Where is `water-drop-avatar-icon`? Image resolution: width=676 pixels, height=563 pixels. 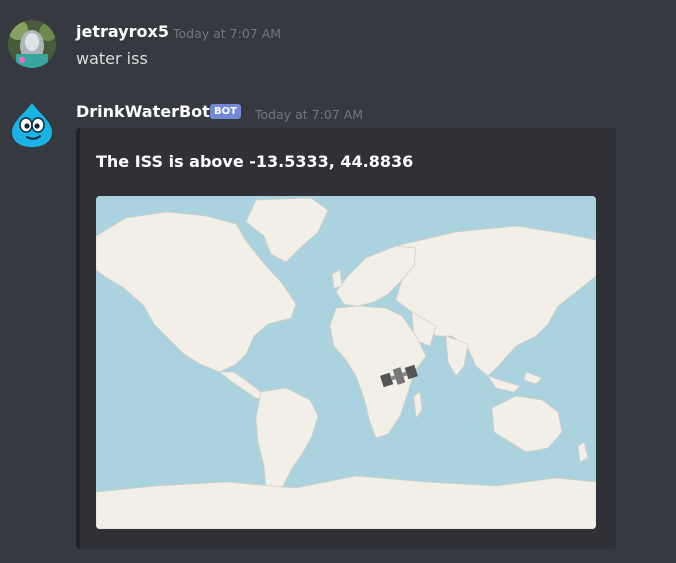
water-drop-avatar-icon is located at coordinates (32, 124).